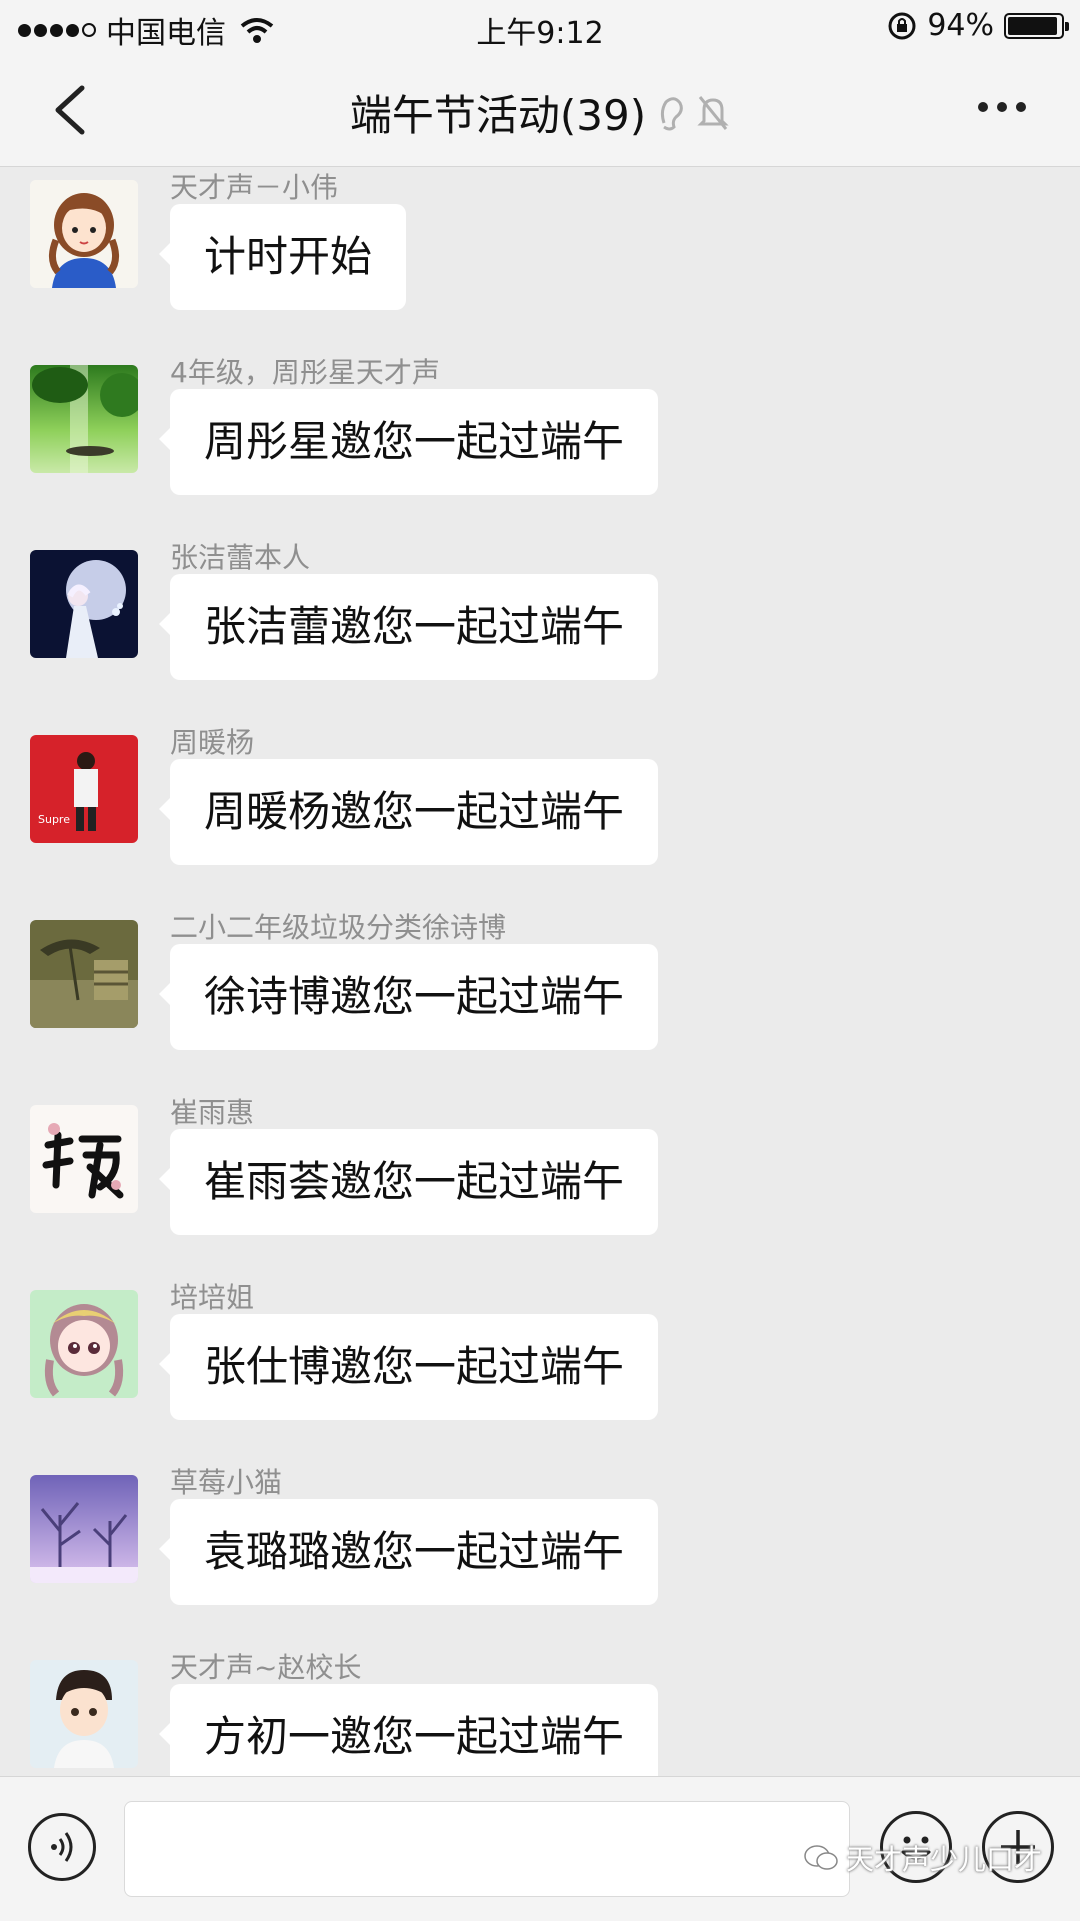 The image size is (1080, 1921). I want to click on status-bar: 中国电信 上午9:12 94%, so click(540, 26).